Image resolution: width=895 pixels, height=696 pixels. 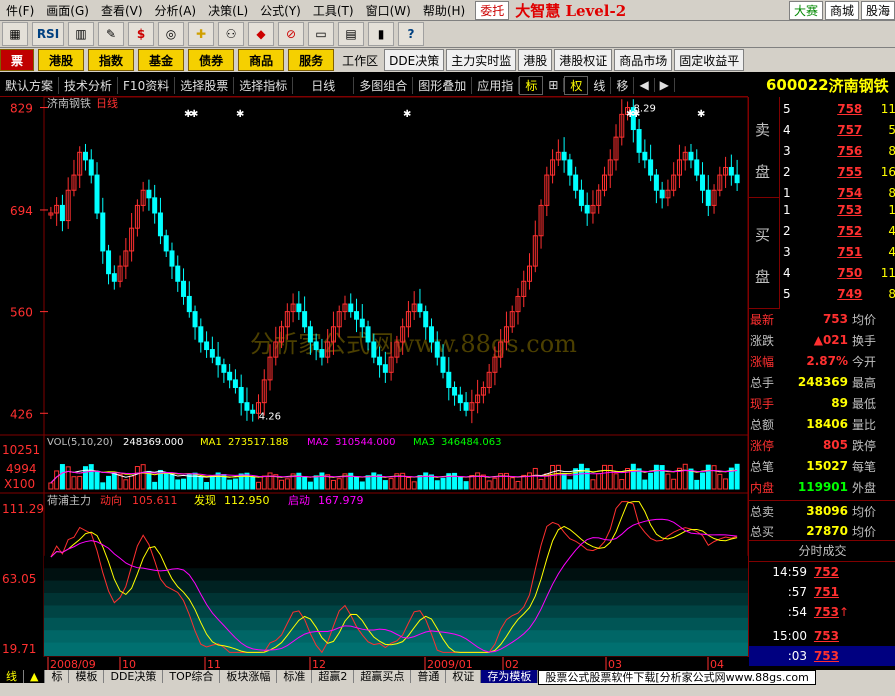 What do you see at coordinates (48, 34) in the screenshot?
I see `rsi-button: RSI` at bounding box center [48, 34].